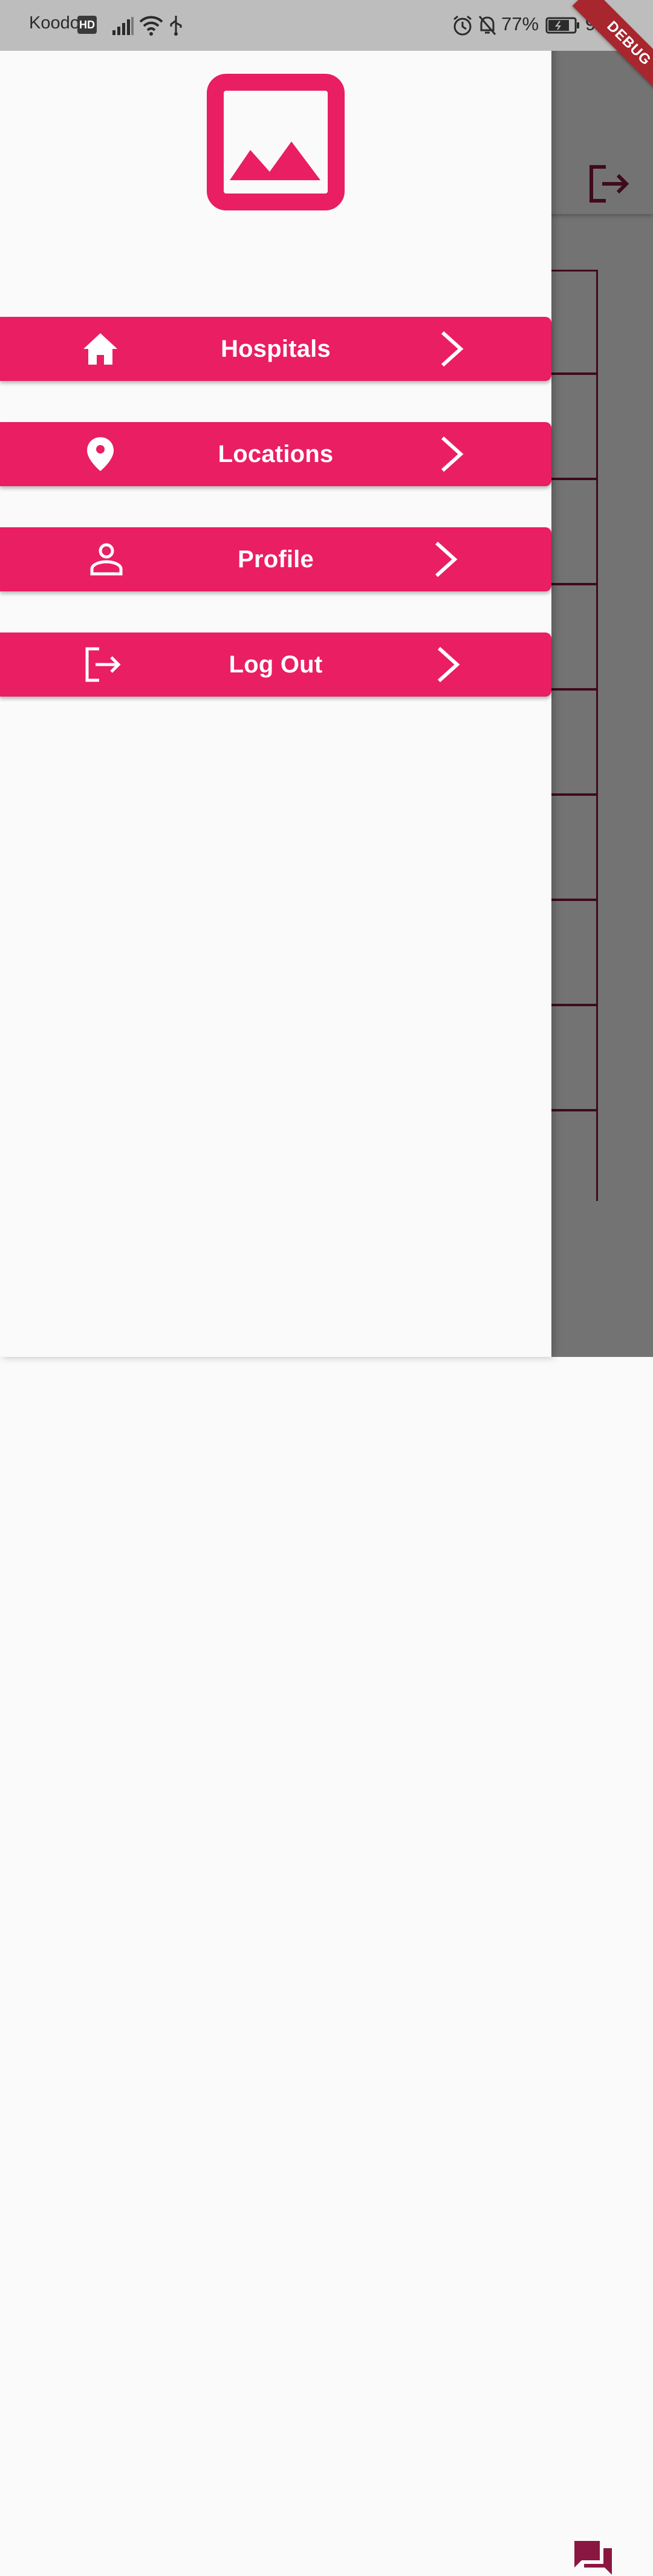 Image resolution: width=653 pixels, height=2576 pixels. Describe the element at coordinates (151, 26) in the screenshot. I see `wifi-icon` at that location.